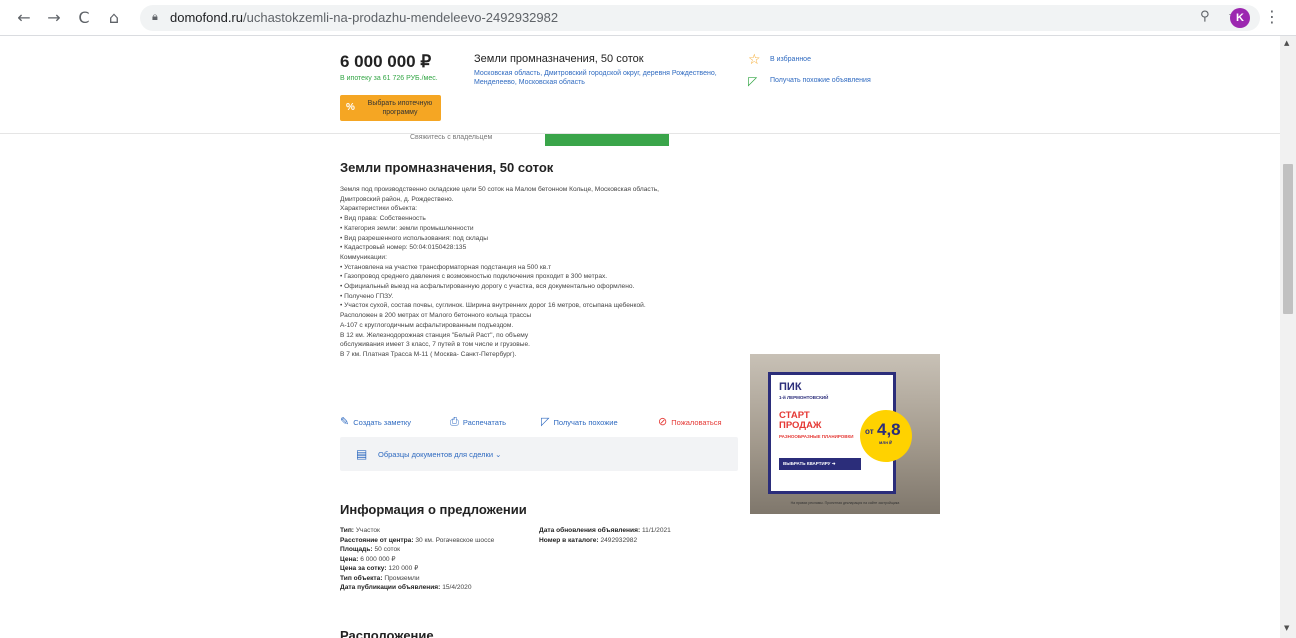 Image resolution: width=1296 pixels, height=638 pixels. I want to click on reload-icon: C, so click(84, 18).